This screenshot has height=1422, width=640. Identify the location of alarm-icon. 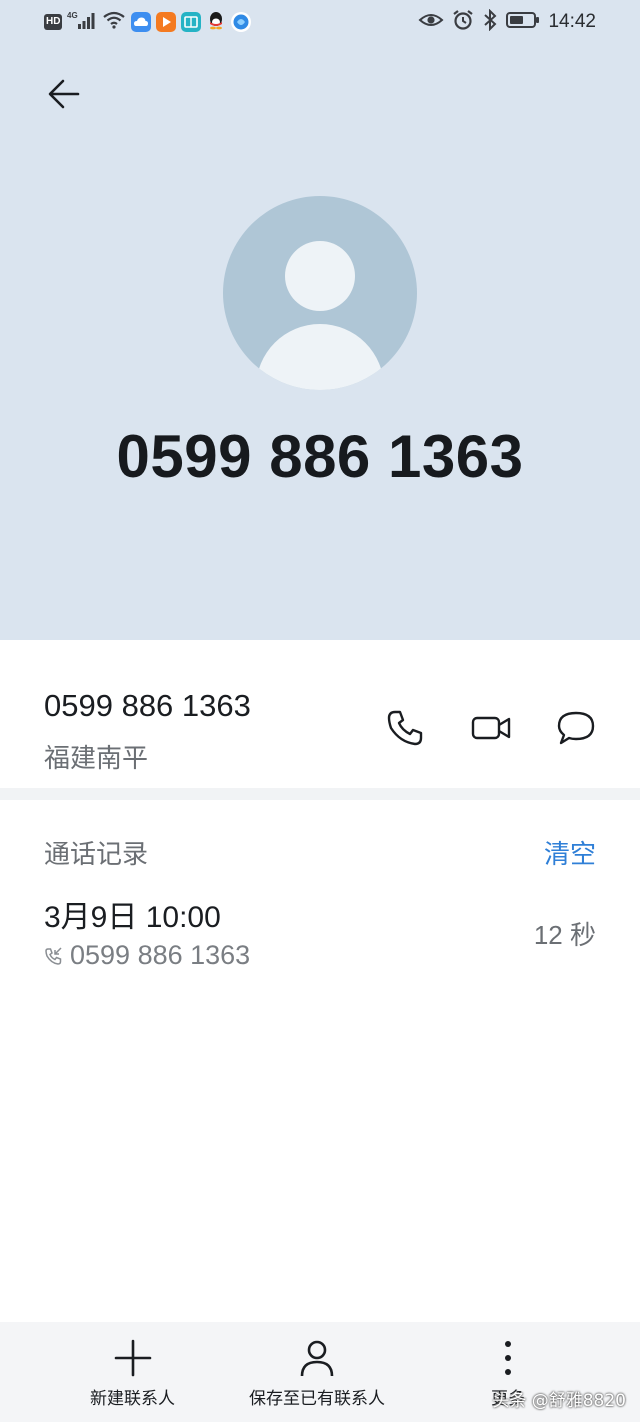
(463, 22).